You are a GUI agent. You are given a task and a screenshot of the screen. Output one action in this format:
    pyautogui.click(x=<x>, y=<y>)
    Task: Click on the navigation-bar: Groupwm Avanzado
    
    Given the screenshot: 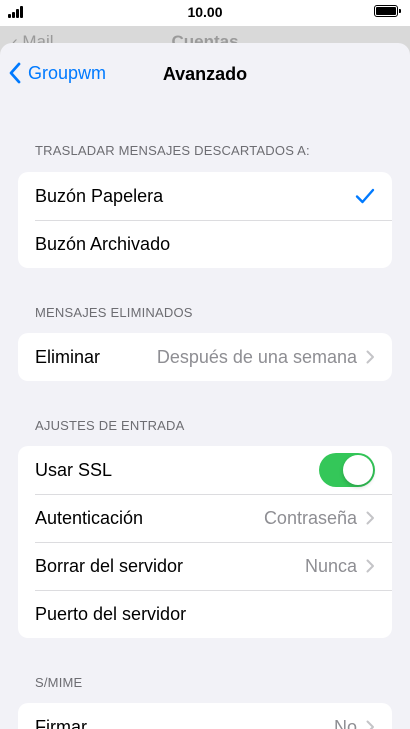 What is the action you would take?
    pyautogui.click(x=205, y=75)
    